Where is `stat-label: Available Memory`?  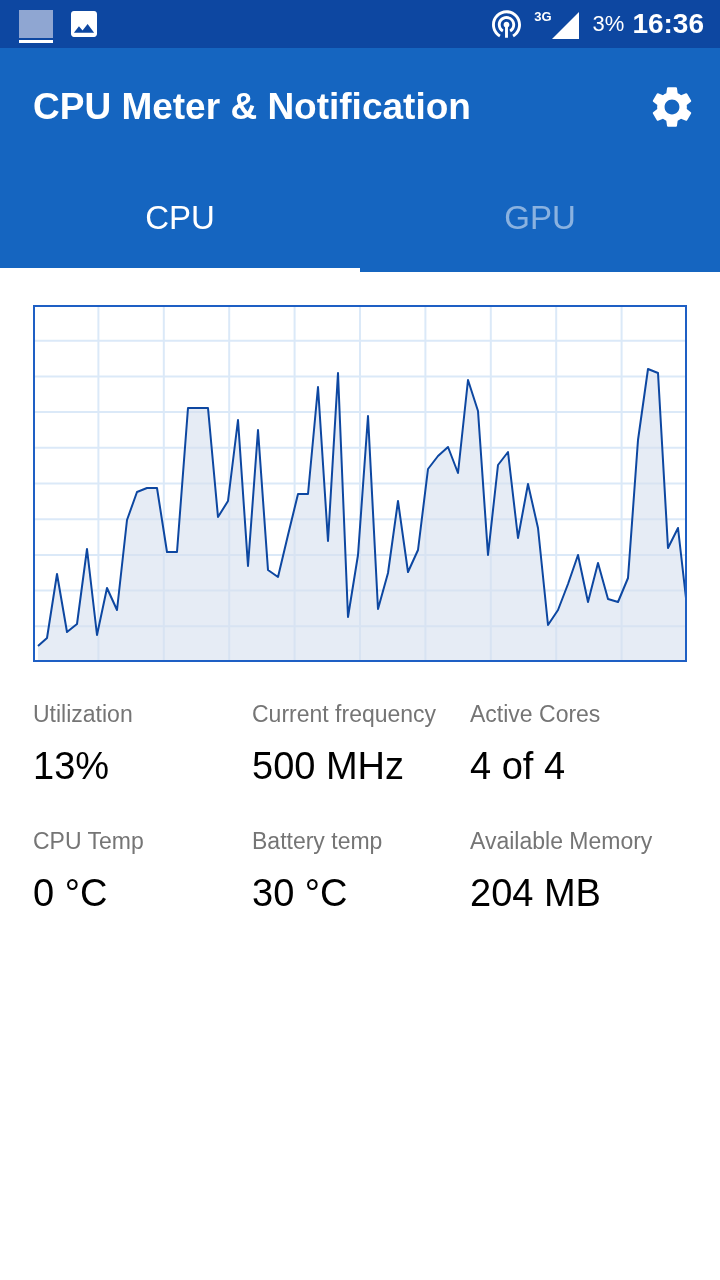 stat-label: Available Memory is located at coordinates (561, 841).